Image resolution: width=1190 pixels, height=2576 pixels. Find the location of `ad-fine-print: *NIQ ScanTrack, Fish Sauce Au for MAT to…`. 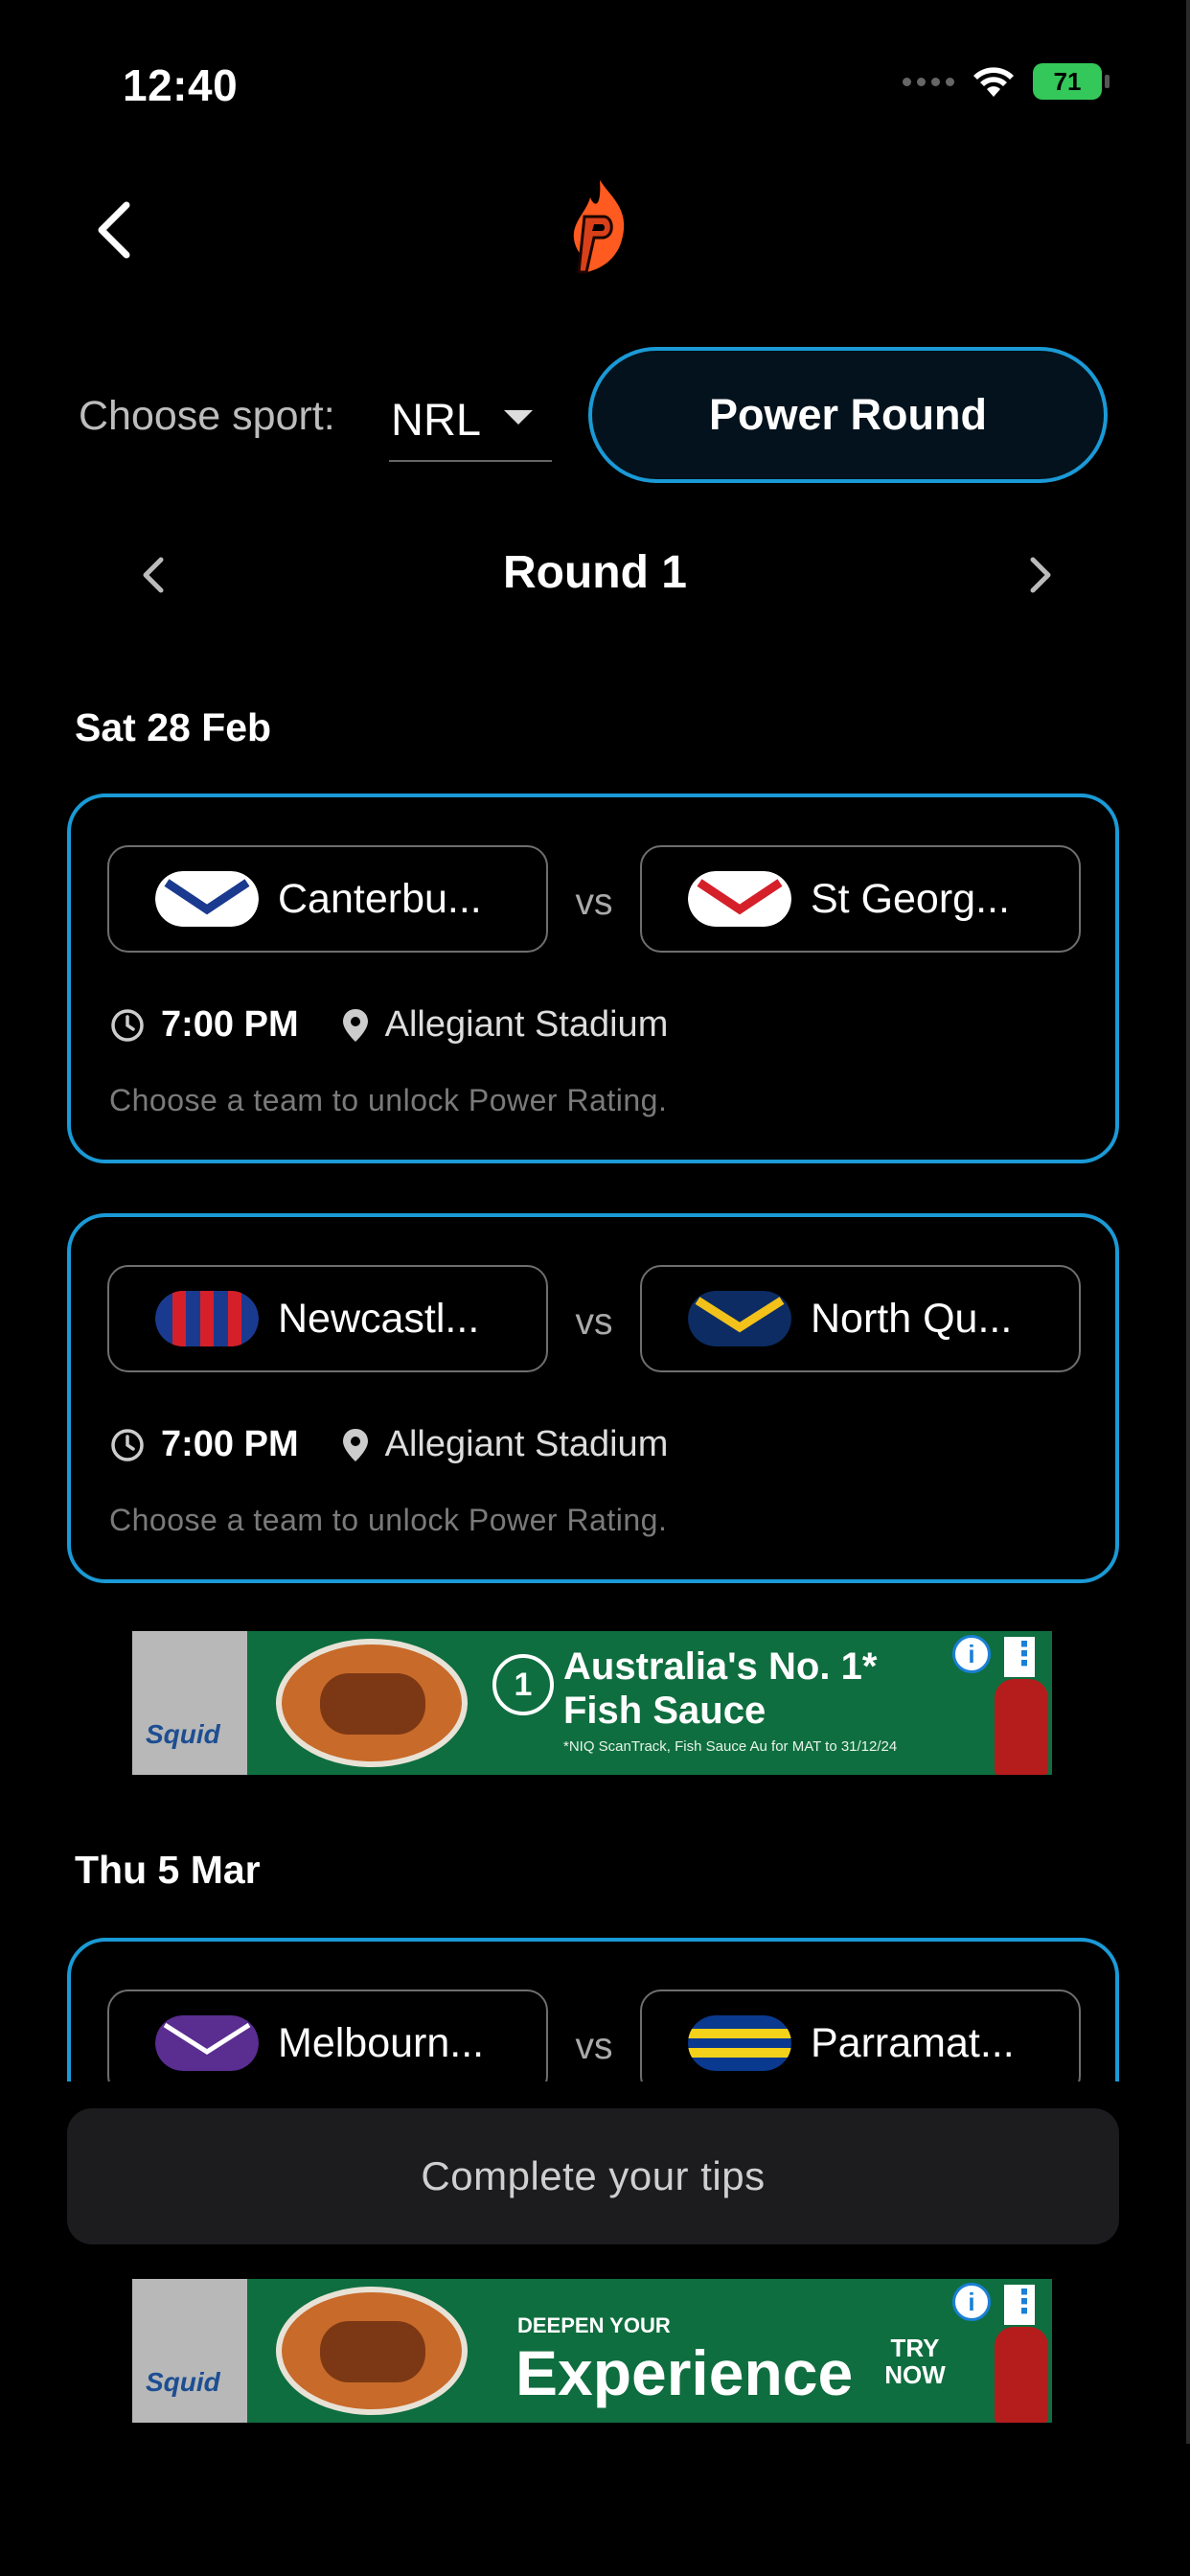

ad-fine-print: *NIQ ScanTrack, Fish Sauce Au for MAT to… is located at coordinates (731, 1746).